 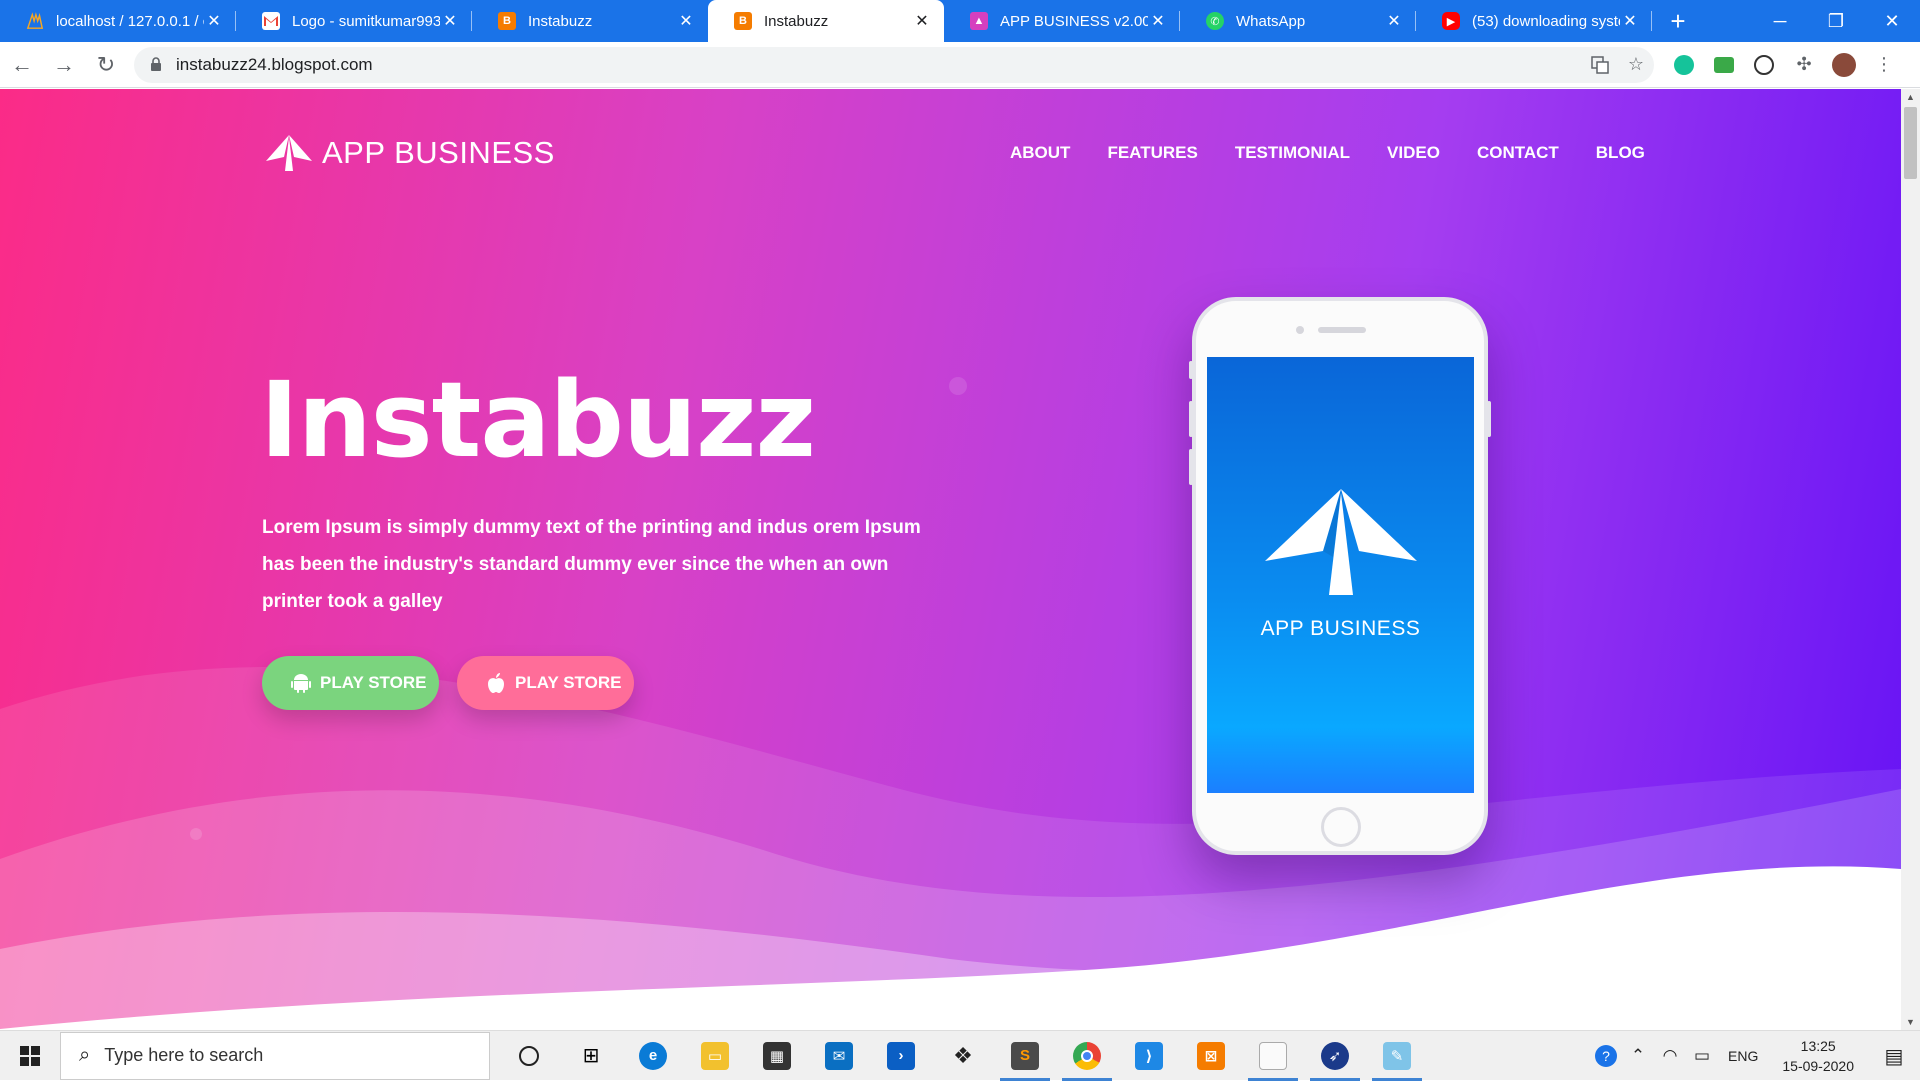 What do you see at coordinates (1074, 21) in the screenshot?
I see `tab-title: APP BUSINESS v2.00` at bounding box center [1074, 21].